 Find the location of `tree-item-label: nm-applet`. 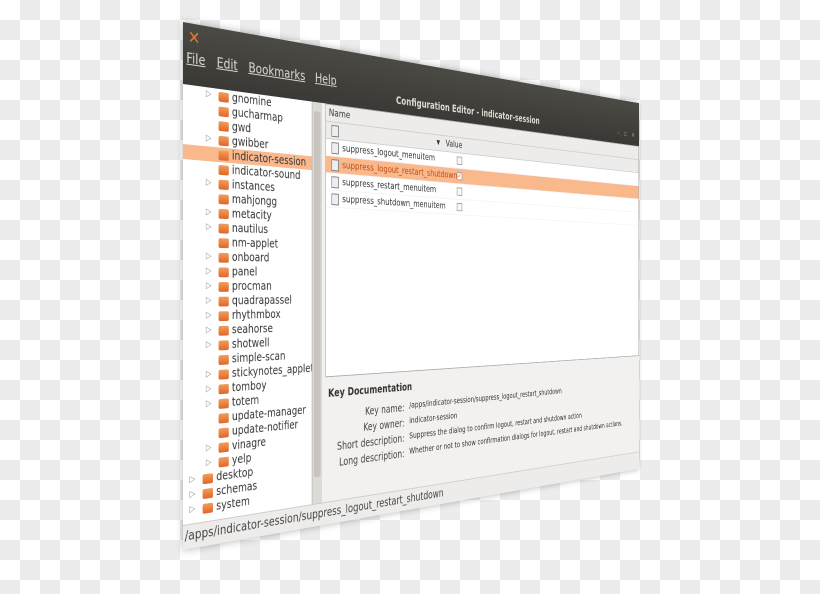

tree-item-label: nm-applet is located at coordinates (255, 243).